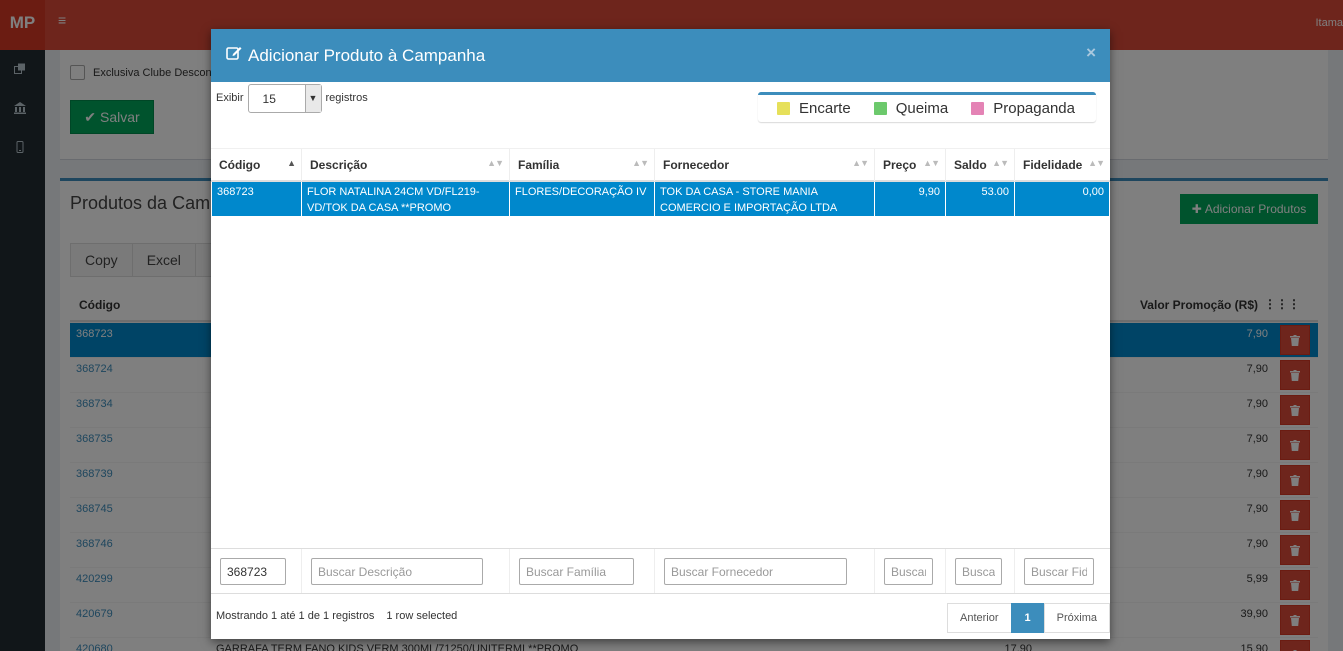 The width and height of the screenshot is (1343, 651). What do you see at coordinates (291, 163) in the screenshot?
I see `sort-asc-icon: ▲` at bounding box center [291, 163].